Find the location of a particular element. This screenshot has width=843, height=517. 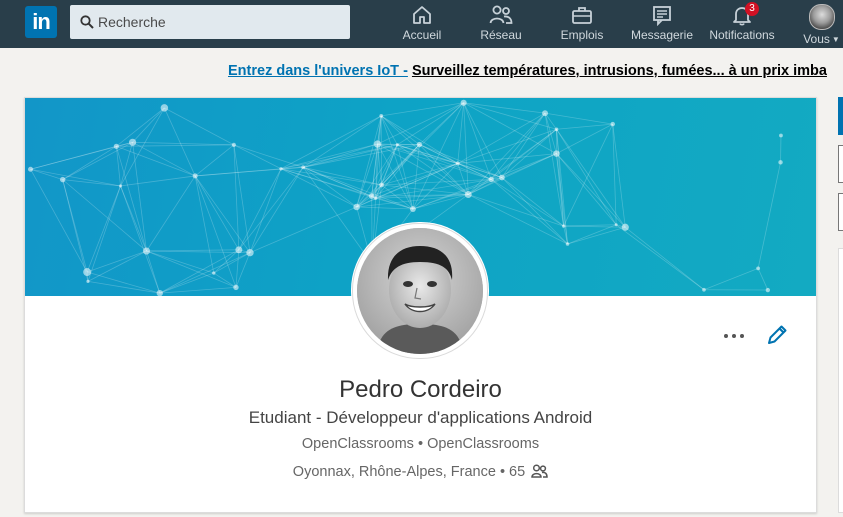

messaging-icon is located at coordinates (662, 16).